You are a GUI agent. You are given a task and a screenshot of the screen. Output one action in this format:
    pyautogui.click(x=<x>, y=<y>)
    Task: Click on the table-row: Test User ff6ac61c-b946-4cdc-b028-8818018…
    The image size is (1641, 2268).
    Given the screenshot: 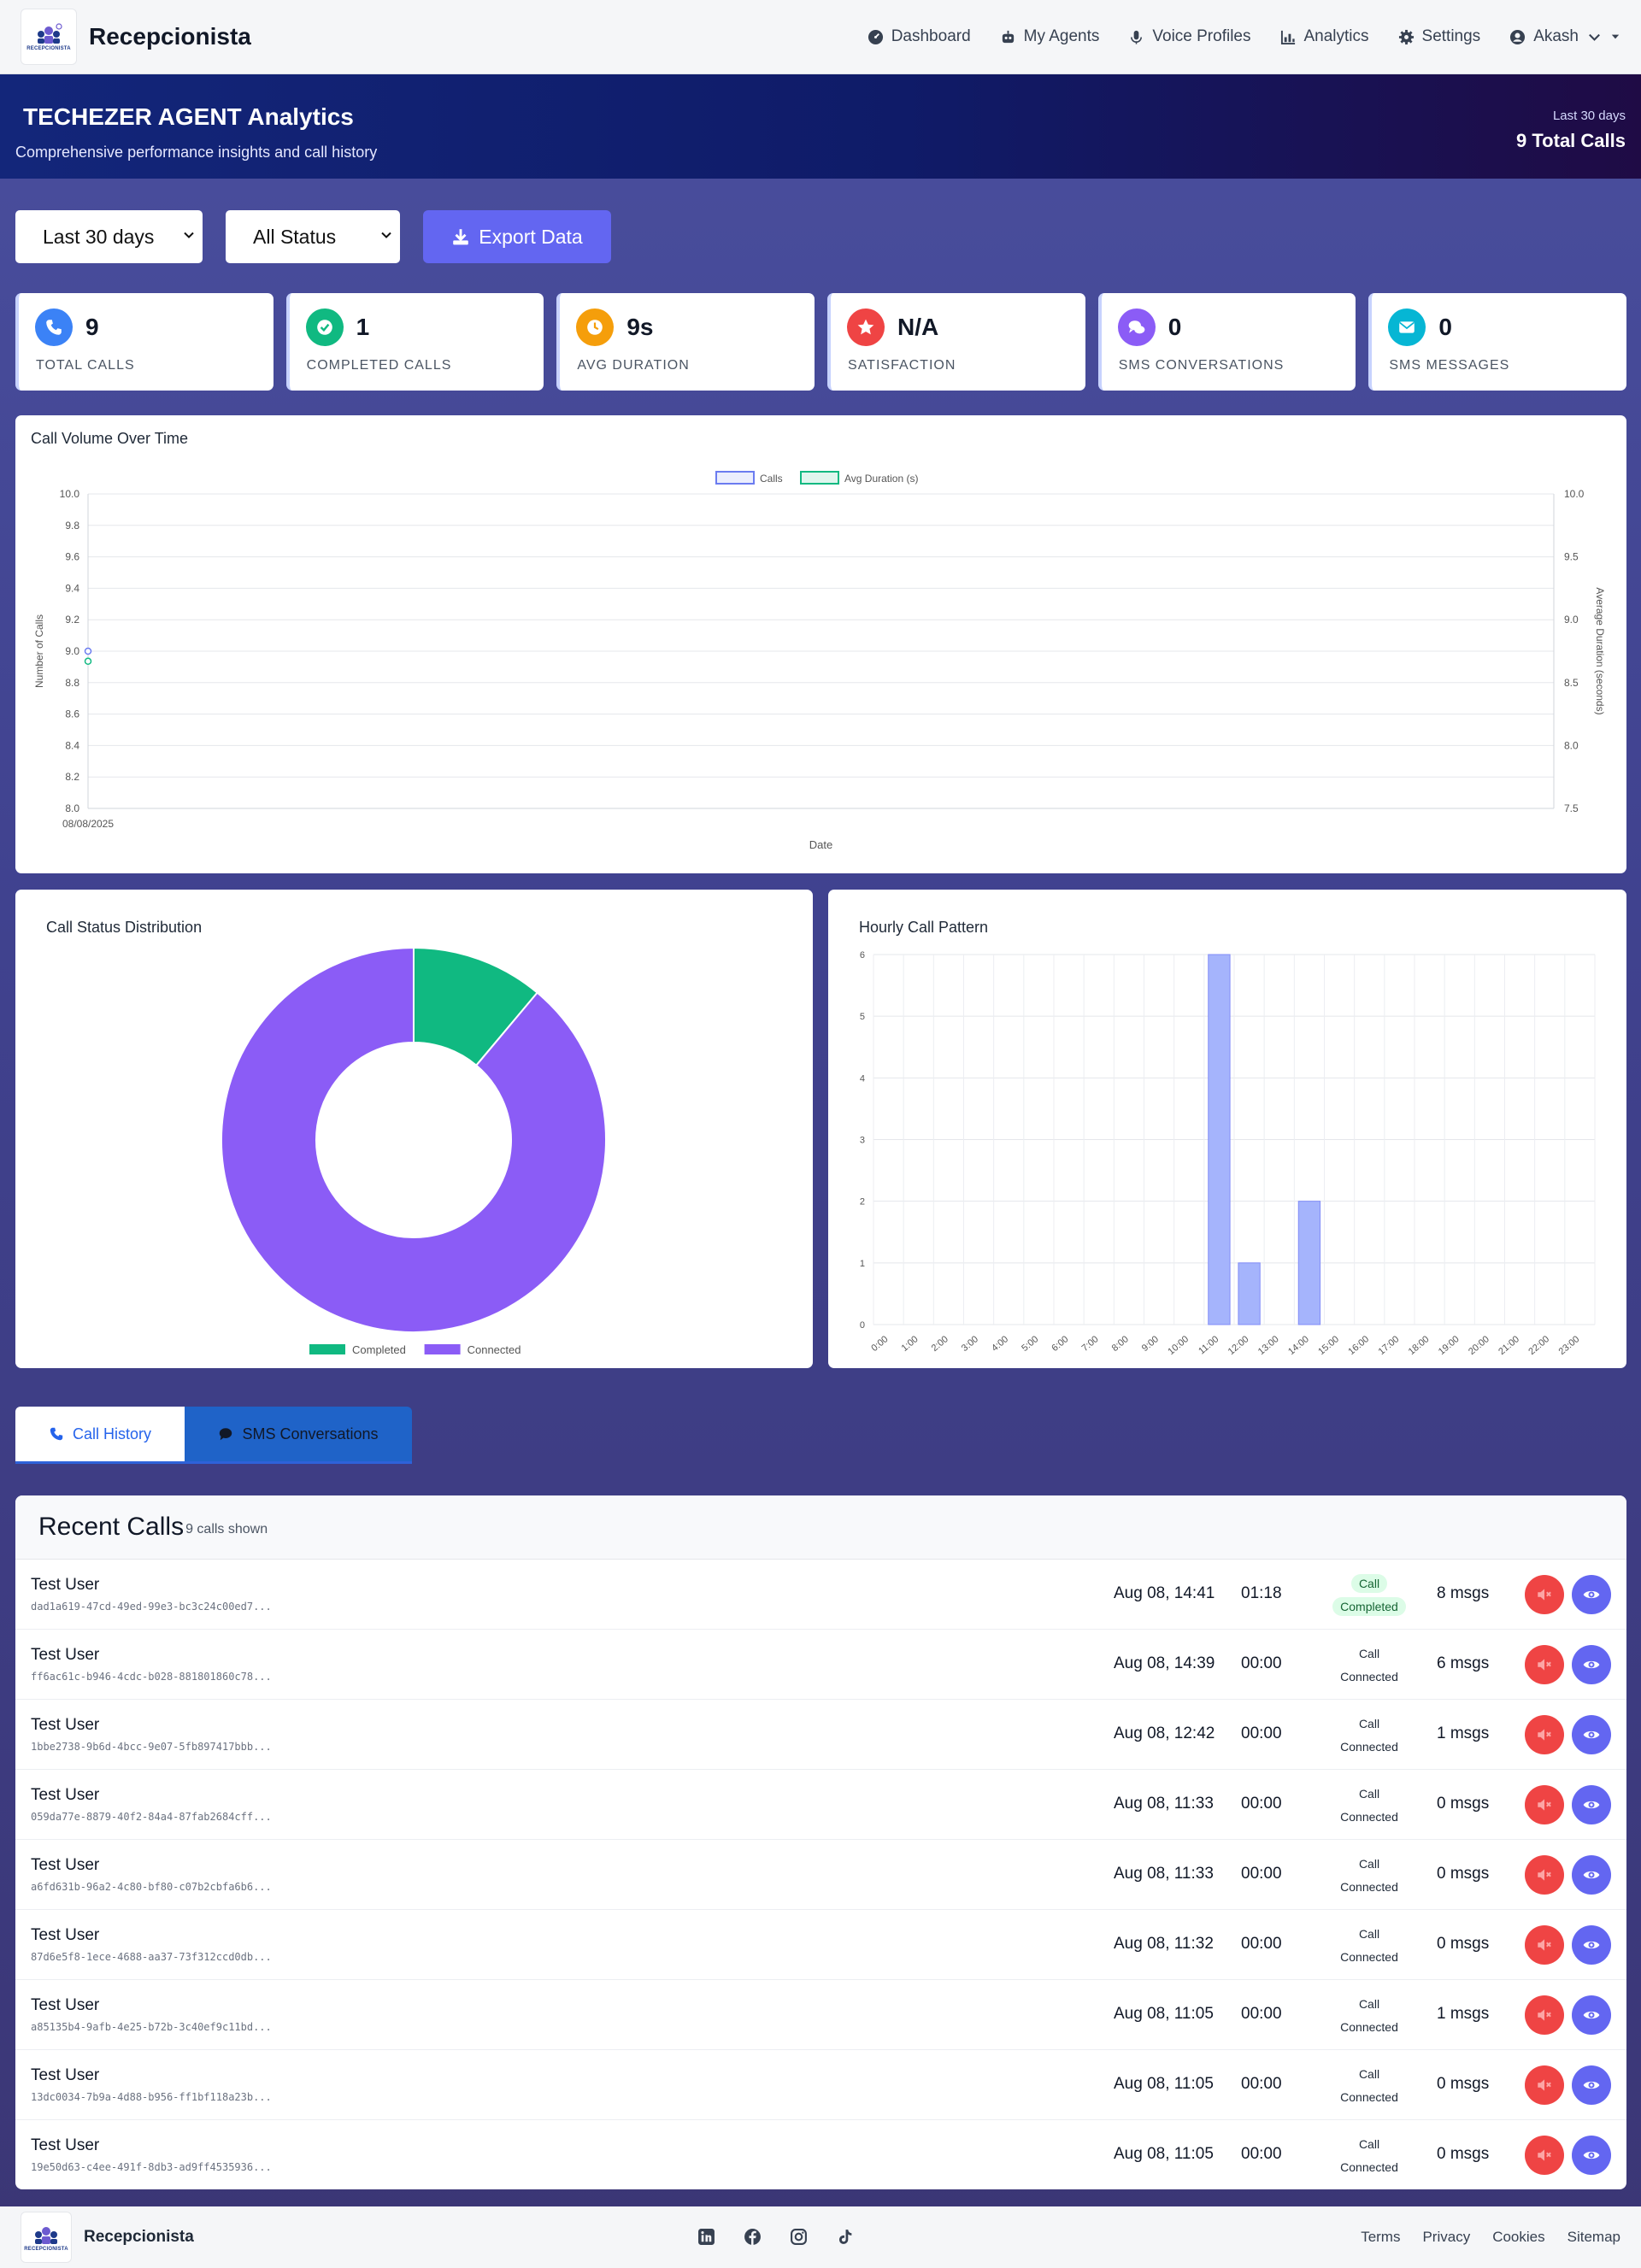 What is the action you would take?
    pyautogui.click(x=820, y=1665)
    